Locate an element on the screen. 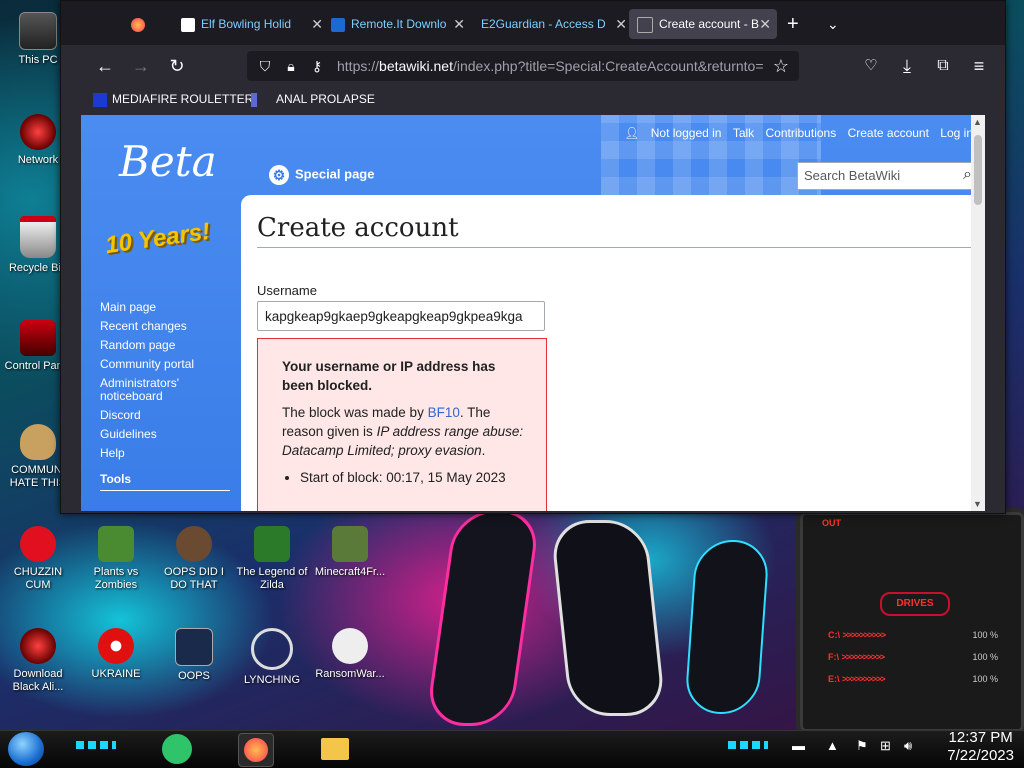  forward-button: → is located at coordinates (141, 66).